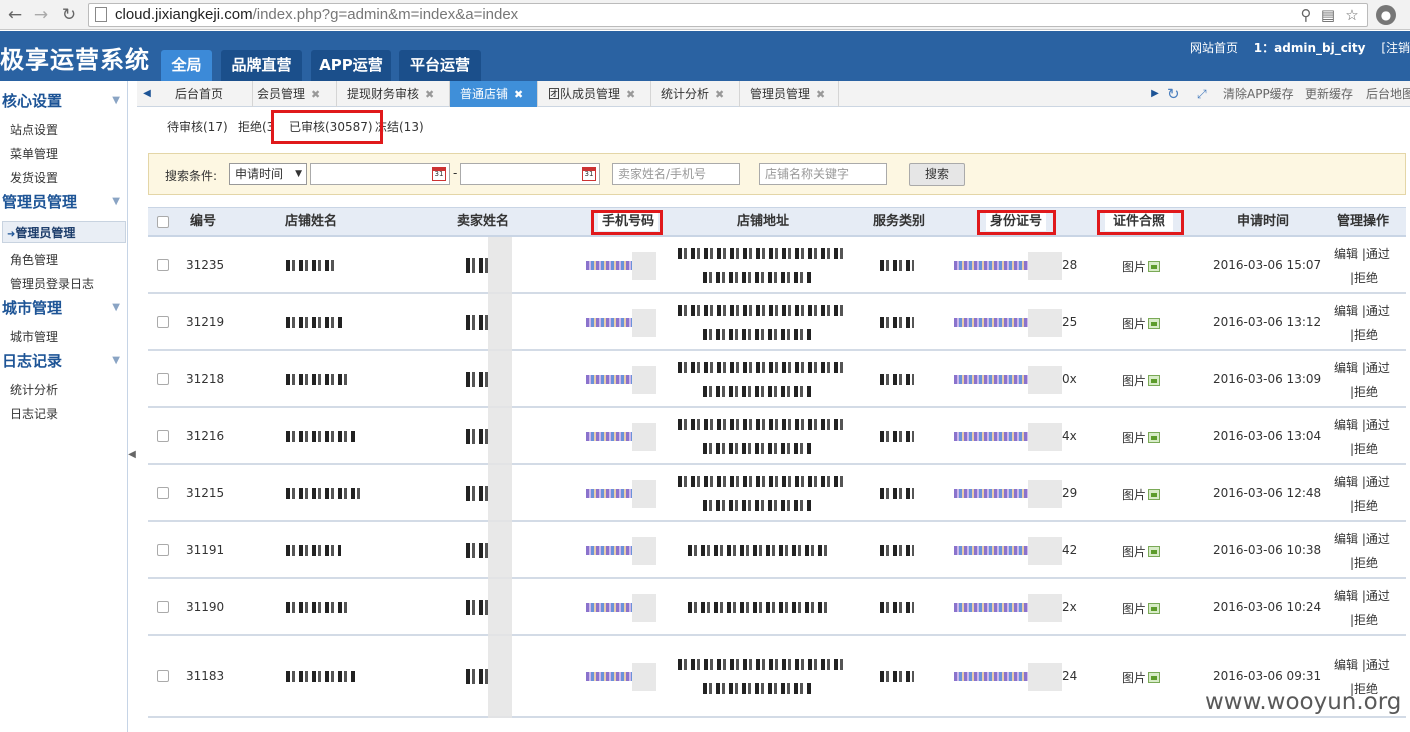  Describe the element at coordinates (197, 126) in the screenshot. I see `filter-pending: 待审核(17)` at that location.